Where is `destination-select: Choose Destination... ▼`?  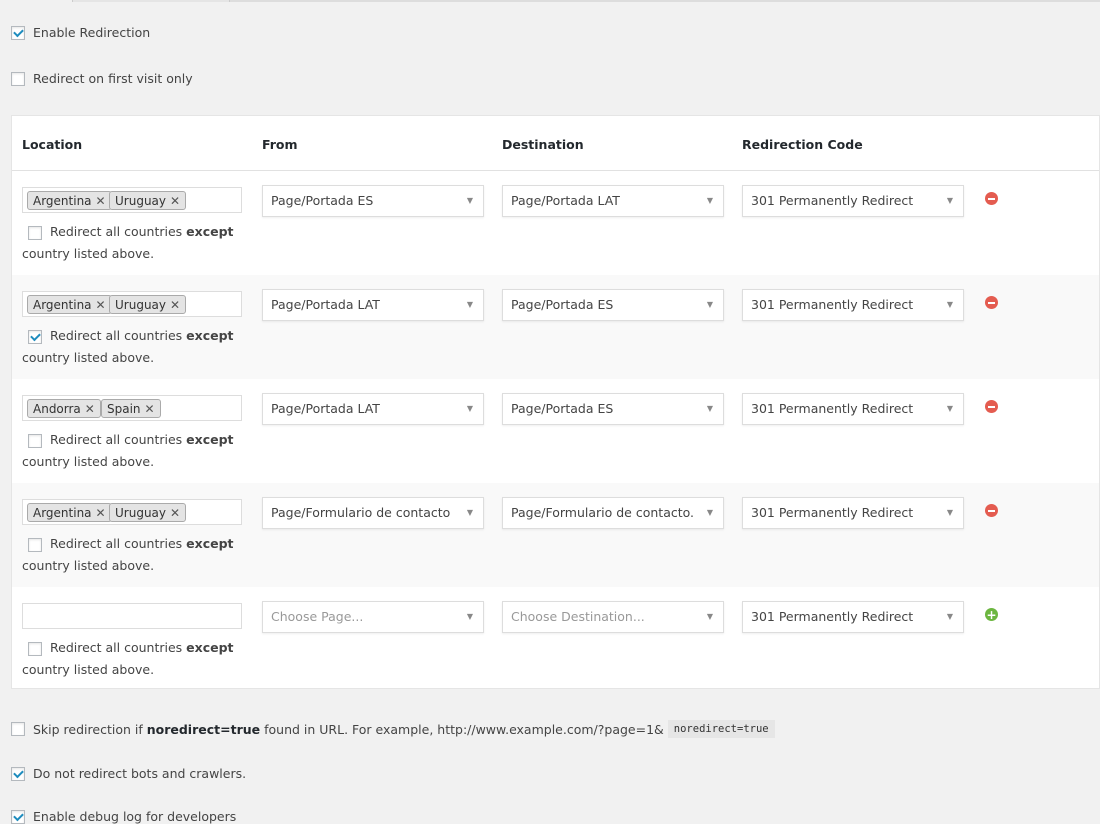 destination-select: Choose Destination... ▼ is located at coordinates (613, 617).